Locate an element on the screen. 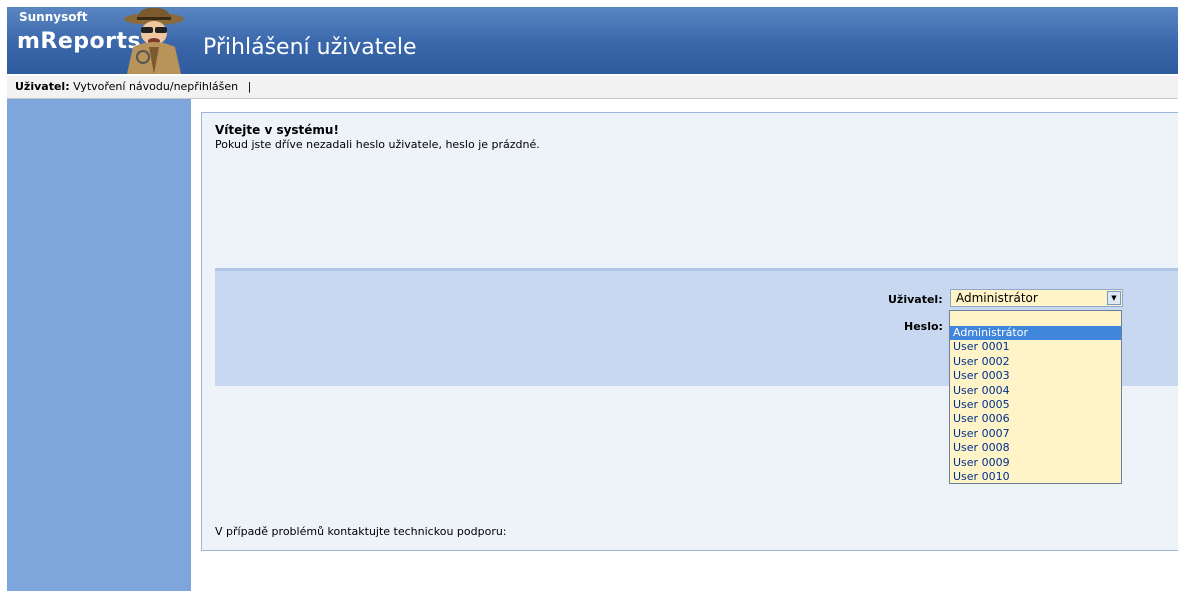 The image size is (1178, 591). dropdown-option: User 0005 is located at coordinates (1035, 405).